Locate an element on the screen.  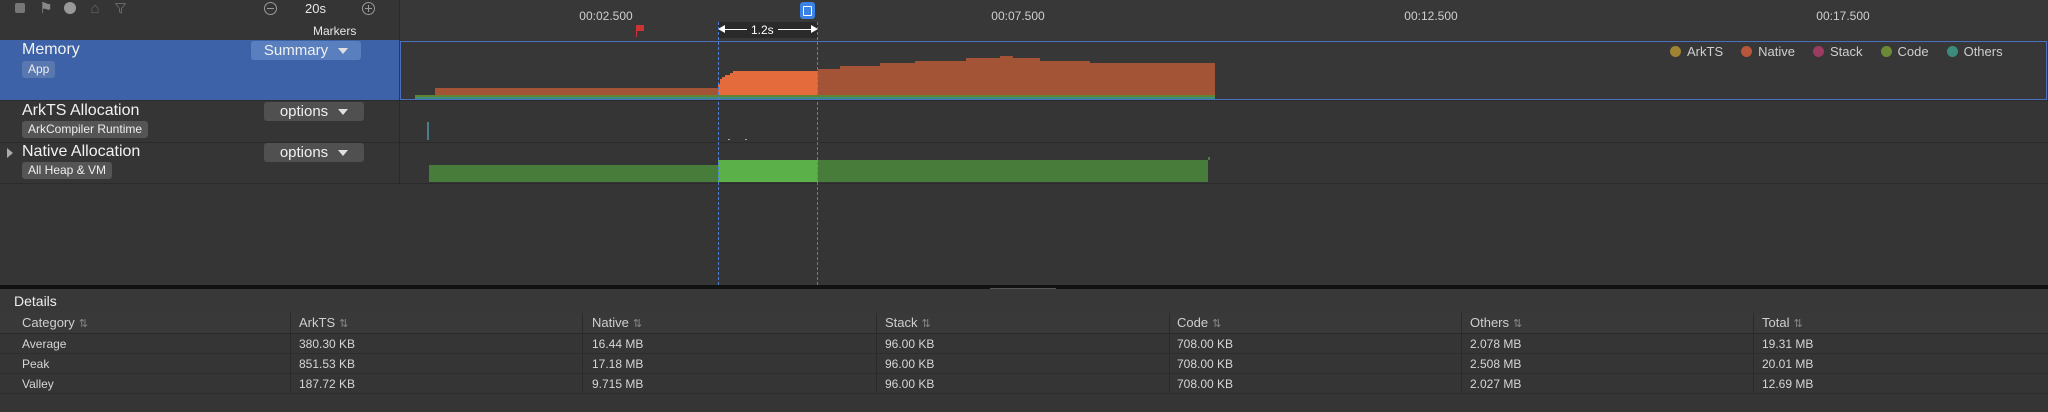
column-header-label: Total is located at coordinates (1776, 322).